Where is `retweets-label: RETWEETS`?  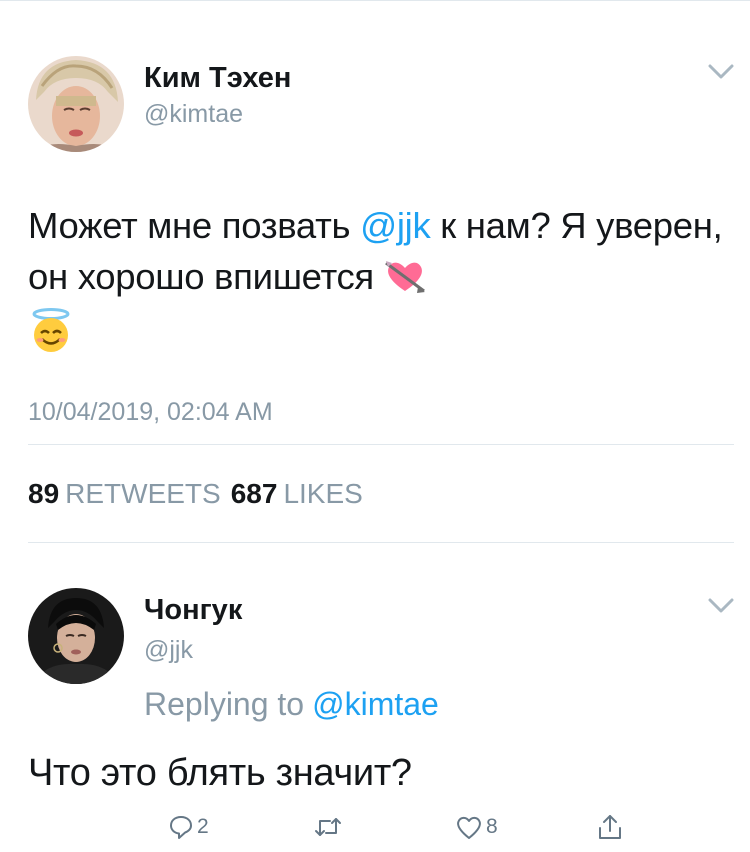 retweets-label: RETWEETS is located at coordinates (143, 493).